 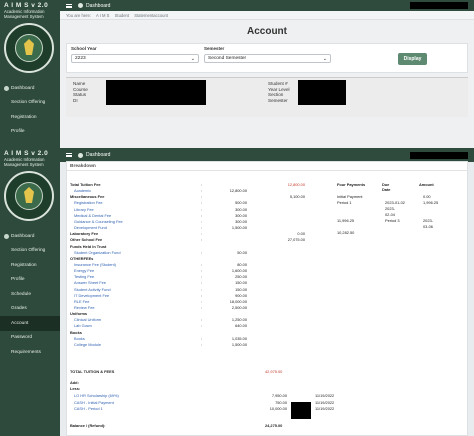 What do you see at coordinates (88, 246) in the screenshot?
I see `fee-label: Funds Held In Trust` at bounding box center [88, 246].